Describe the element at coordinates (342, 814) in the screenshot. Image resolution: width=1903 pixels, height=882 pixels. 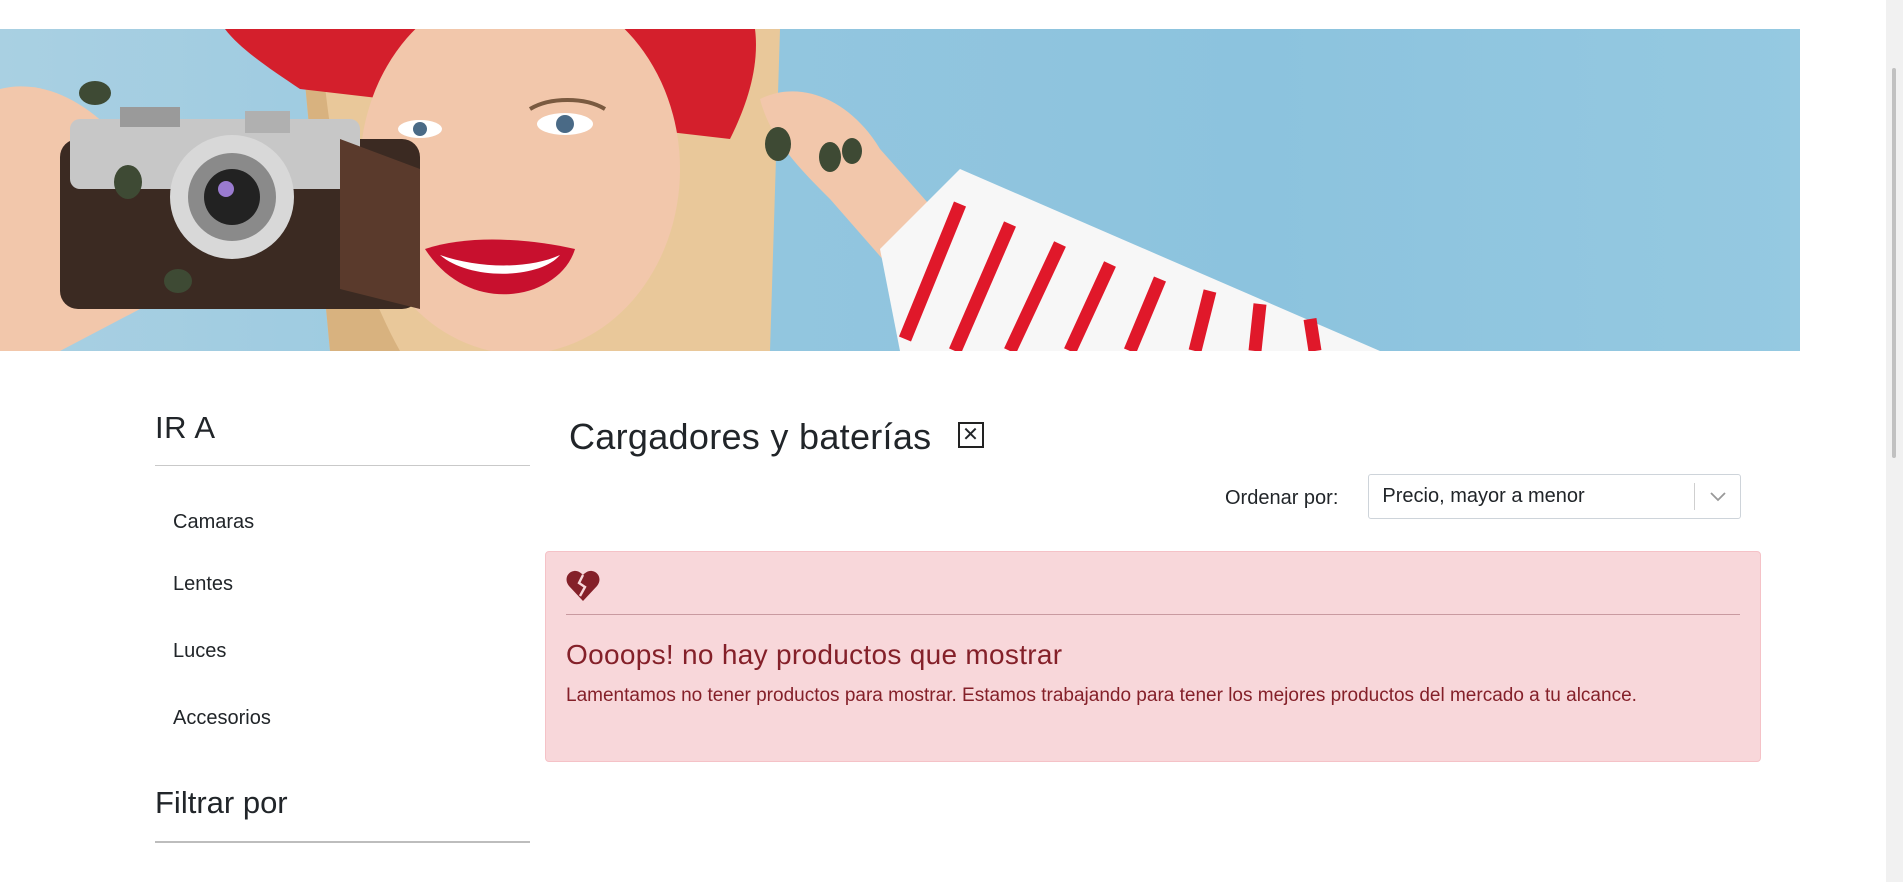
I see `filter-title: Filtrar por` at that location.